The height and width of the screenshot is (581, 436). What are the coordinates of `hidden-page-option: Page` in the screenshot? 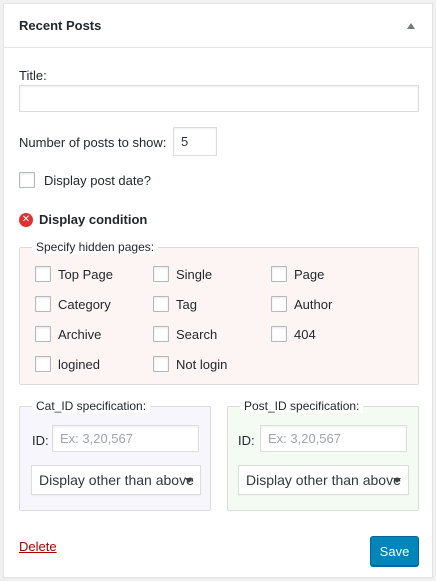 It's located at (297, 274).